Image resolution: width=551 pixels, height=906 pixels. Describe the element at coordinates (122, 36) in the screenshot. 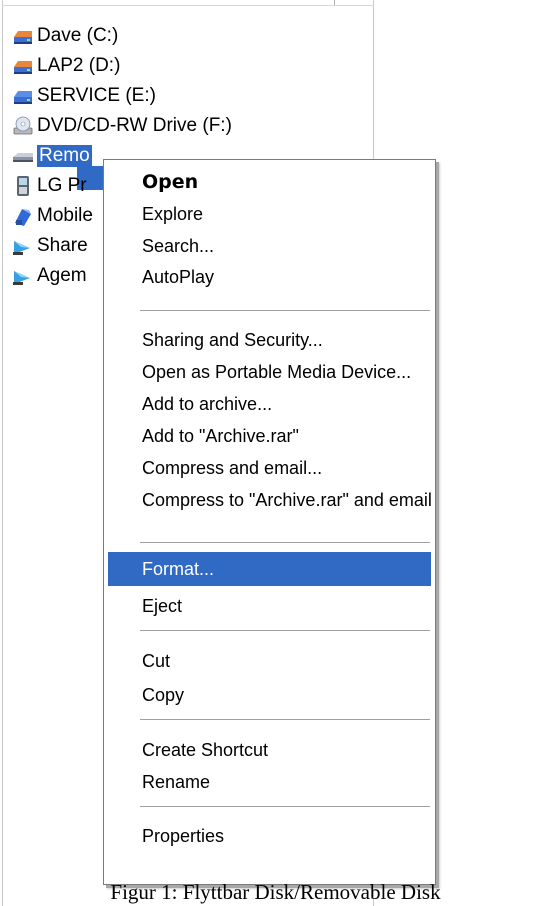

I see `drive-item-c: Dave (C:)` at that location.